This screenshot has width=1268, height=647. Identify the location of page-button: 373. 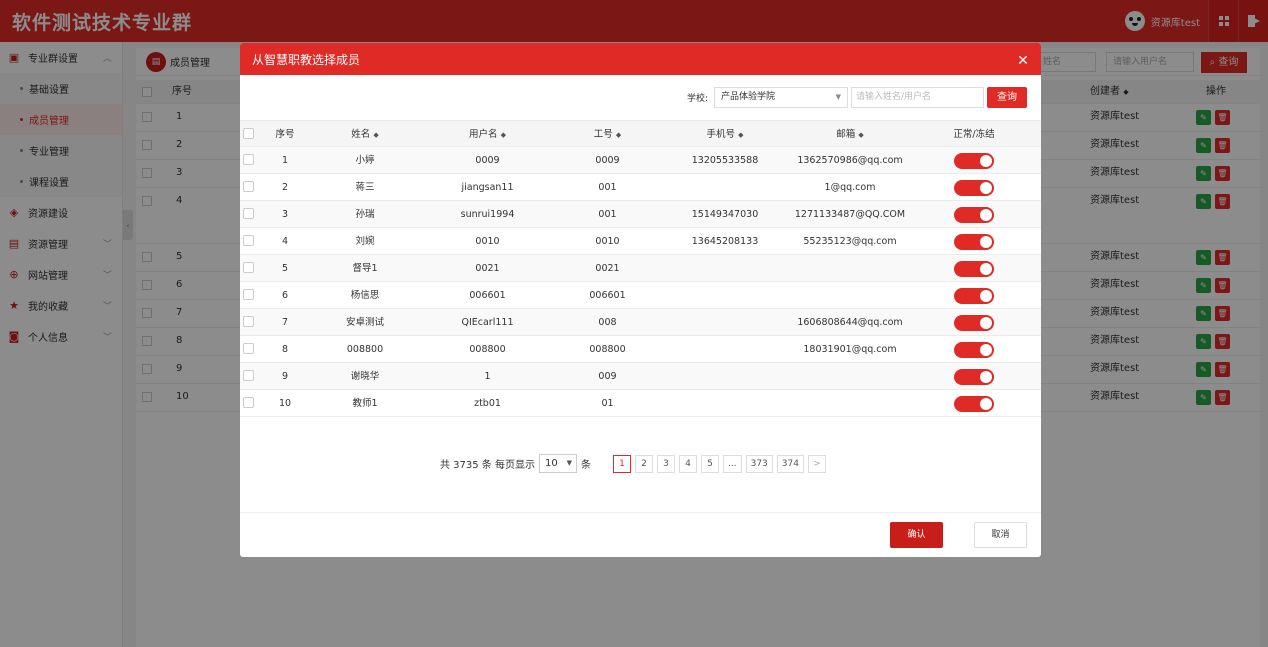
(759, 463).